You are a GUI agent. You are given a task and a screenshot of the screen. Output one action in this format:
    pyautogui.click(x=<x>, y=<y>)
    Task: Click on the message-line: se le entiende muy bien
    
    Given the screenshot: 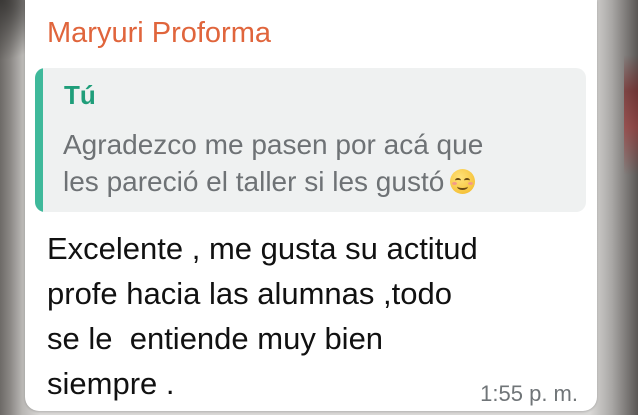 What is the action you would take?
    pyautogui.click(x=215, y=338)
    